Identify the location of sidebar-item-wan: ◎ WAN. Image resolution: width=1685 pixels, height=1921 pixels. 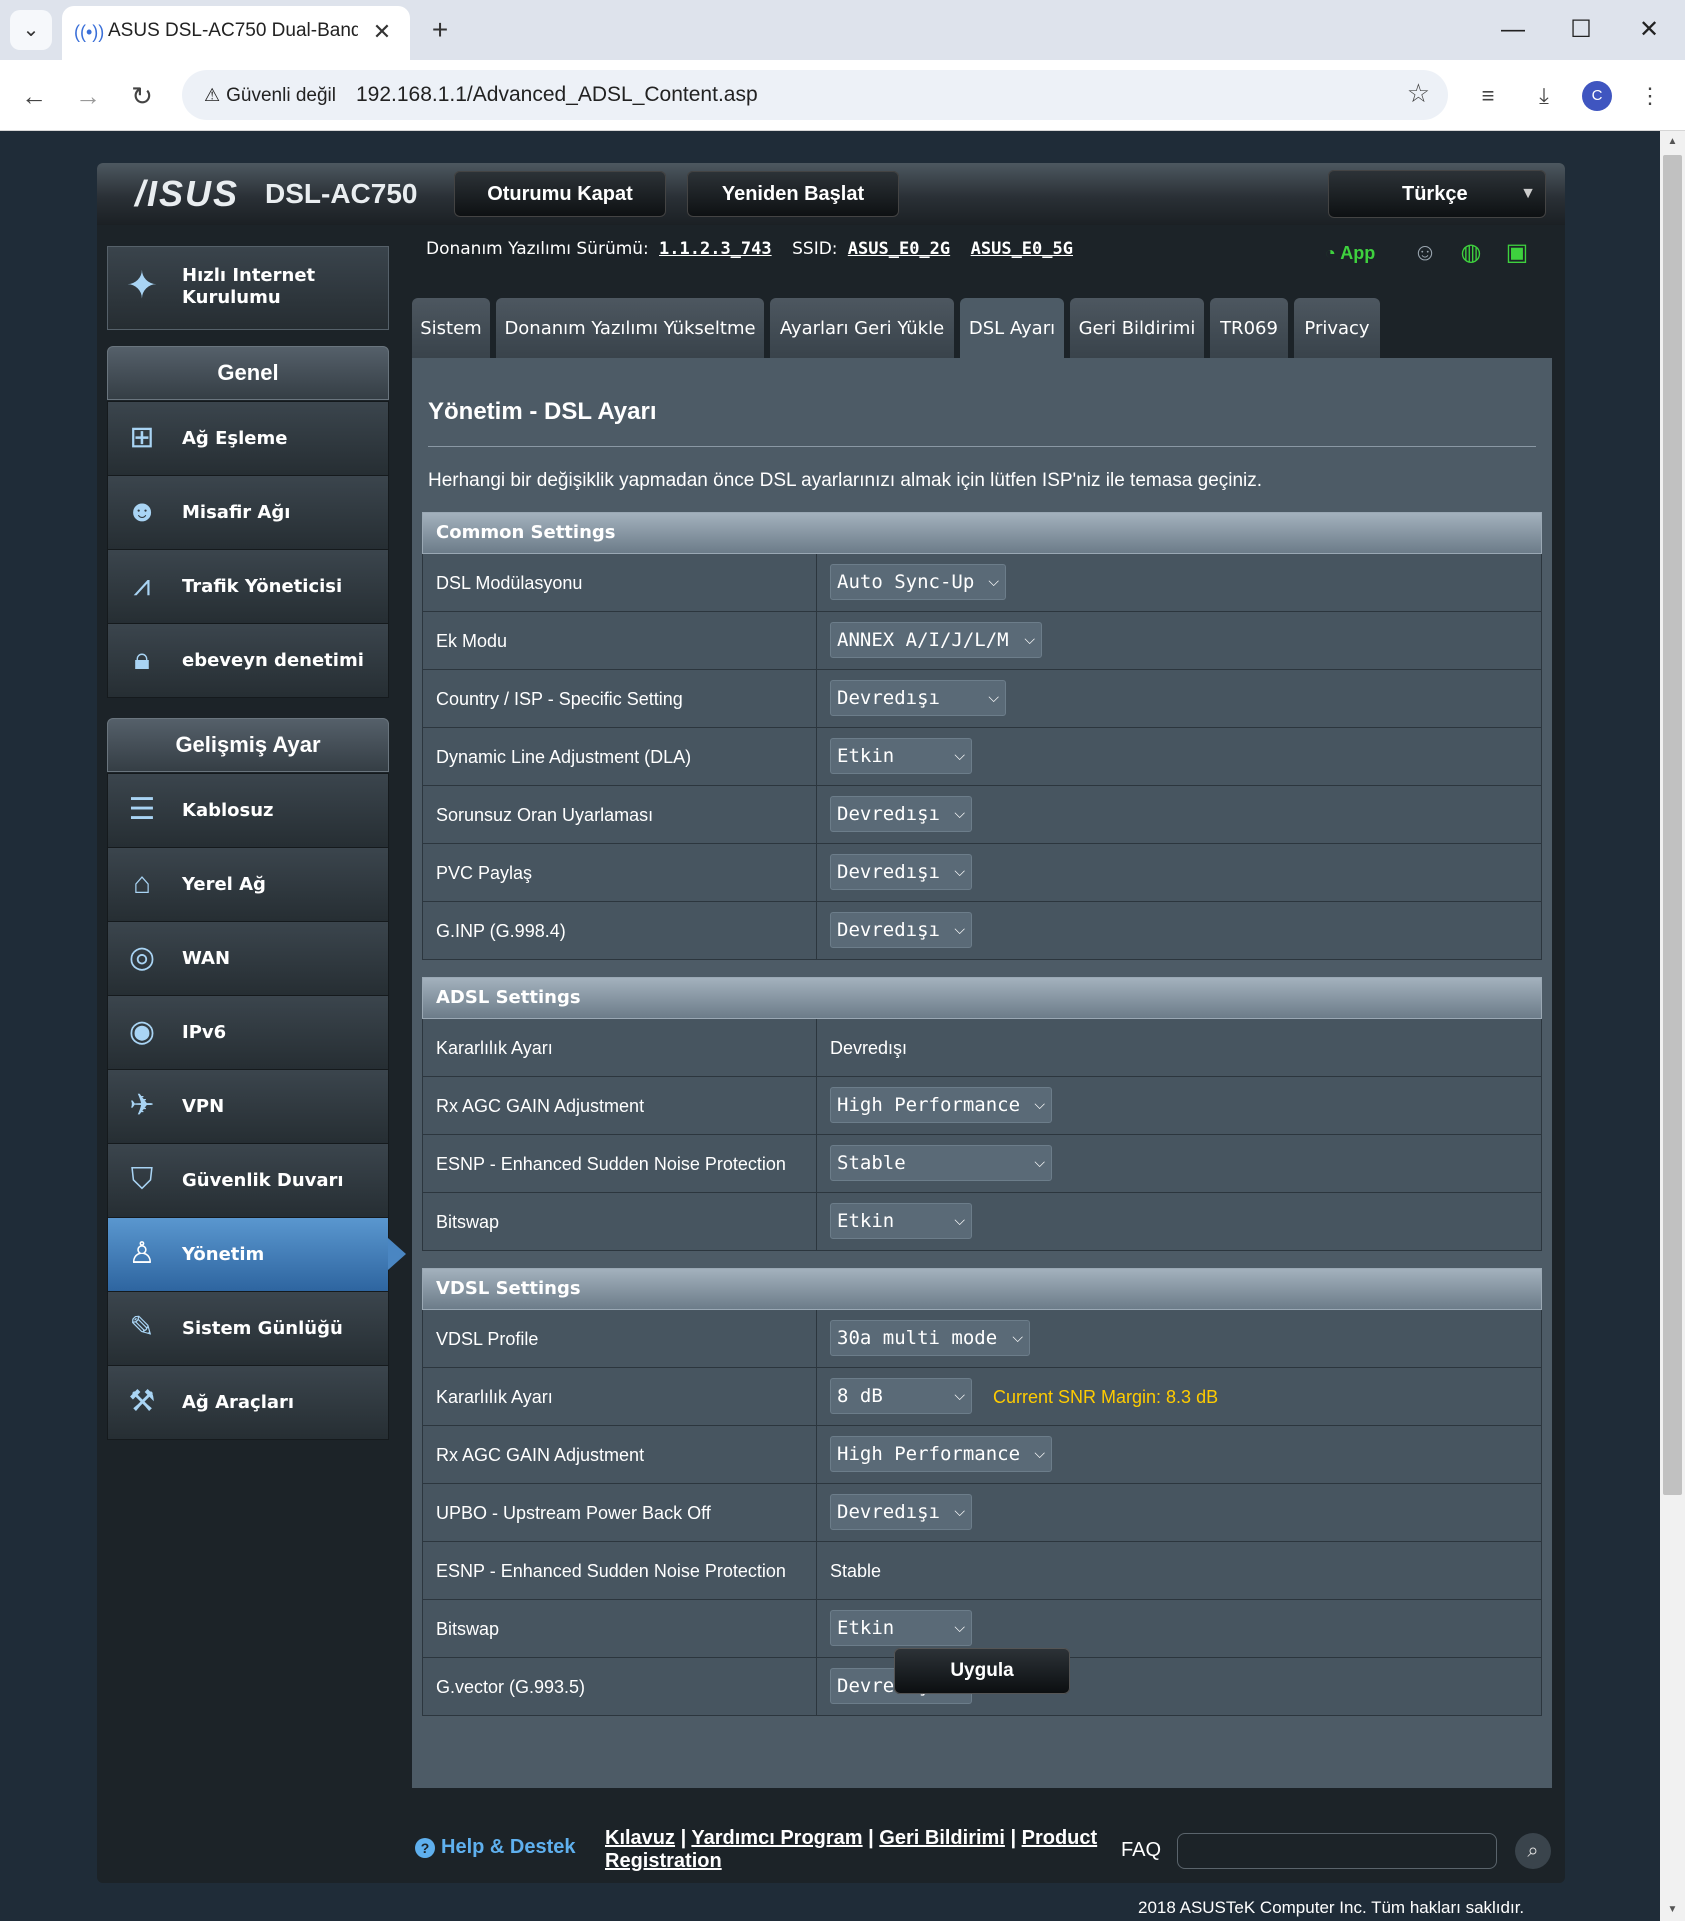
(248, 958).